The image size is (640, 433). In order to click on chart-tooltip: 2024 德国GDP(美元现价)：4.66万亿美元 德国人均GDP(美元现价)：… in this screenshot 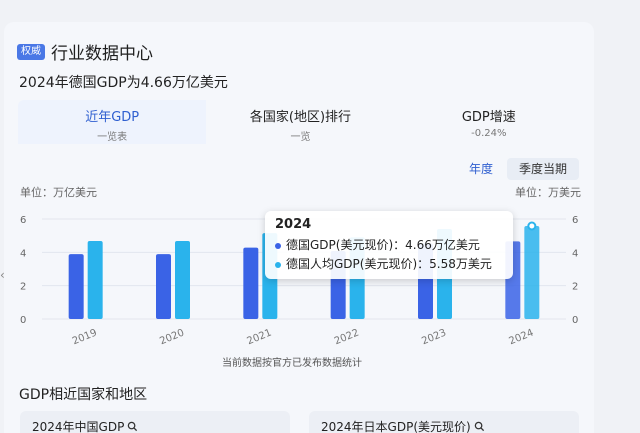, I will do `click(389, 245)`.